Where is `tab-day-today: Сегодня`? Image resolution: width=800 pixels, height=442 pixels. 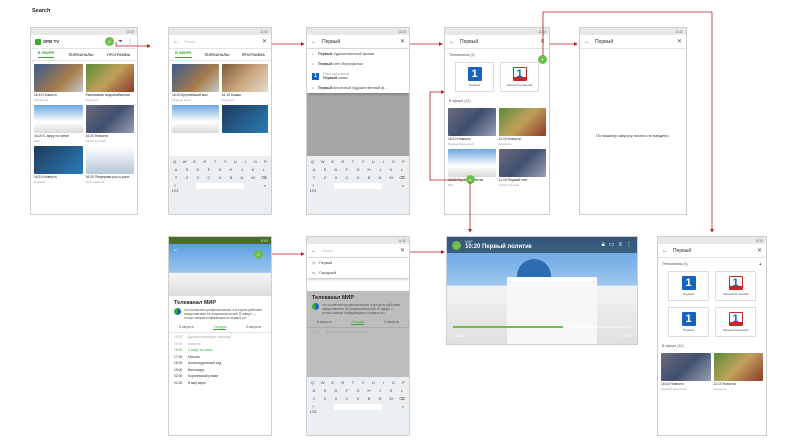
tab-day-today: Сегодня is located at coordinates (220, 327).